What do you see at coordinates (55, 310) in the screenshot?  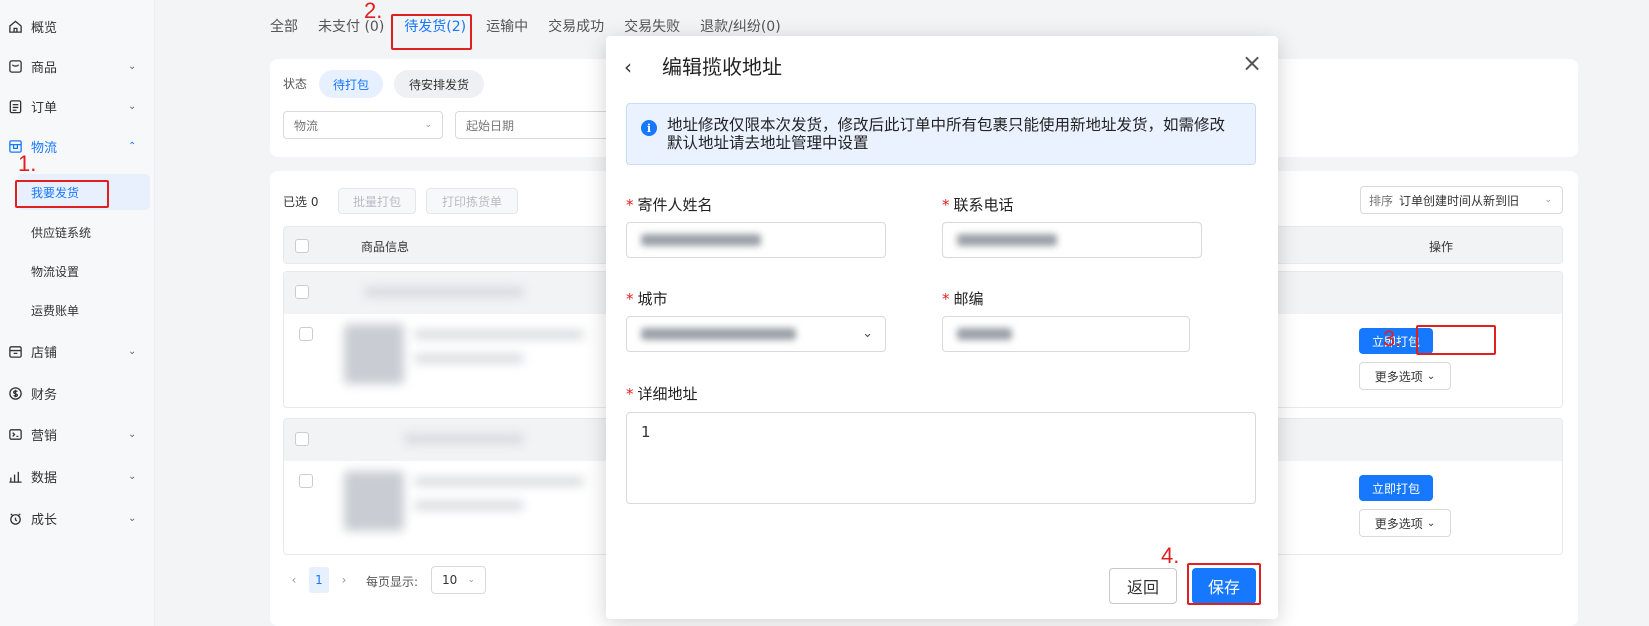 I see `sidebar-subitem-label: 运费账单` at bounding box center [55, 310].